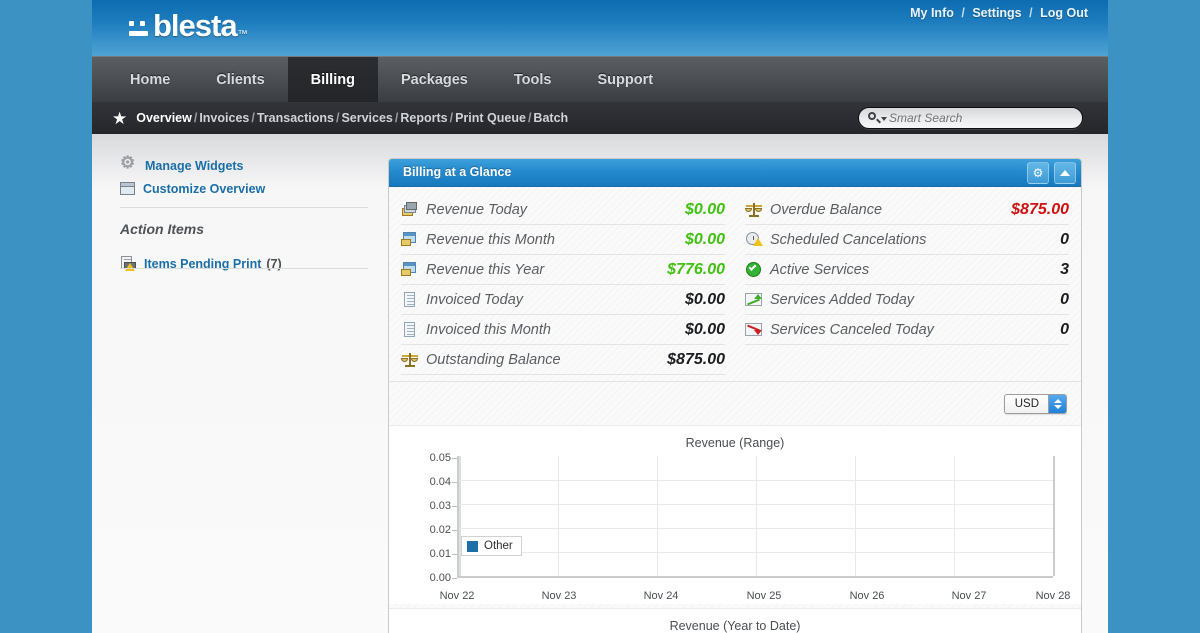  I want to click on widget-header: Billing at a Glance ⚙, so click(735, 173).